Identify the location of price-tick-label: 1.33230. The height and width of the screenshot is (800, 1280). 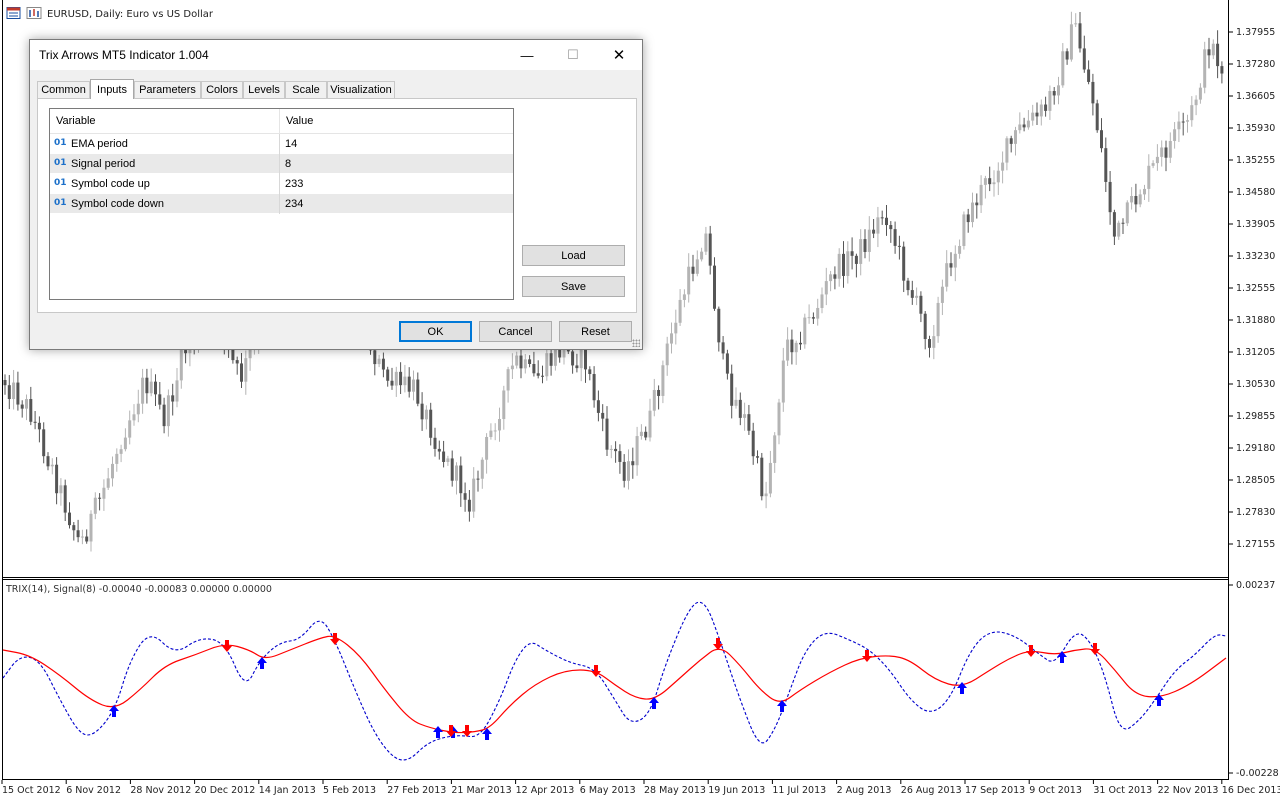
(1255, 256).